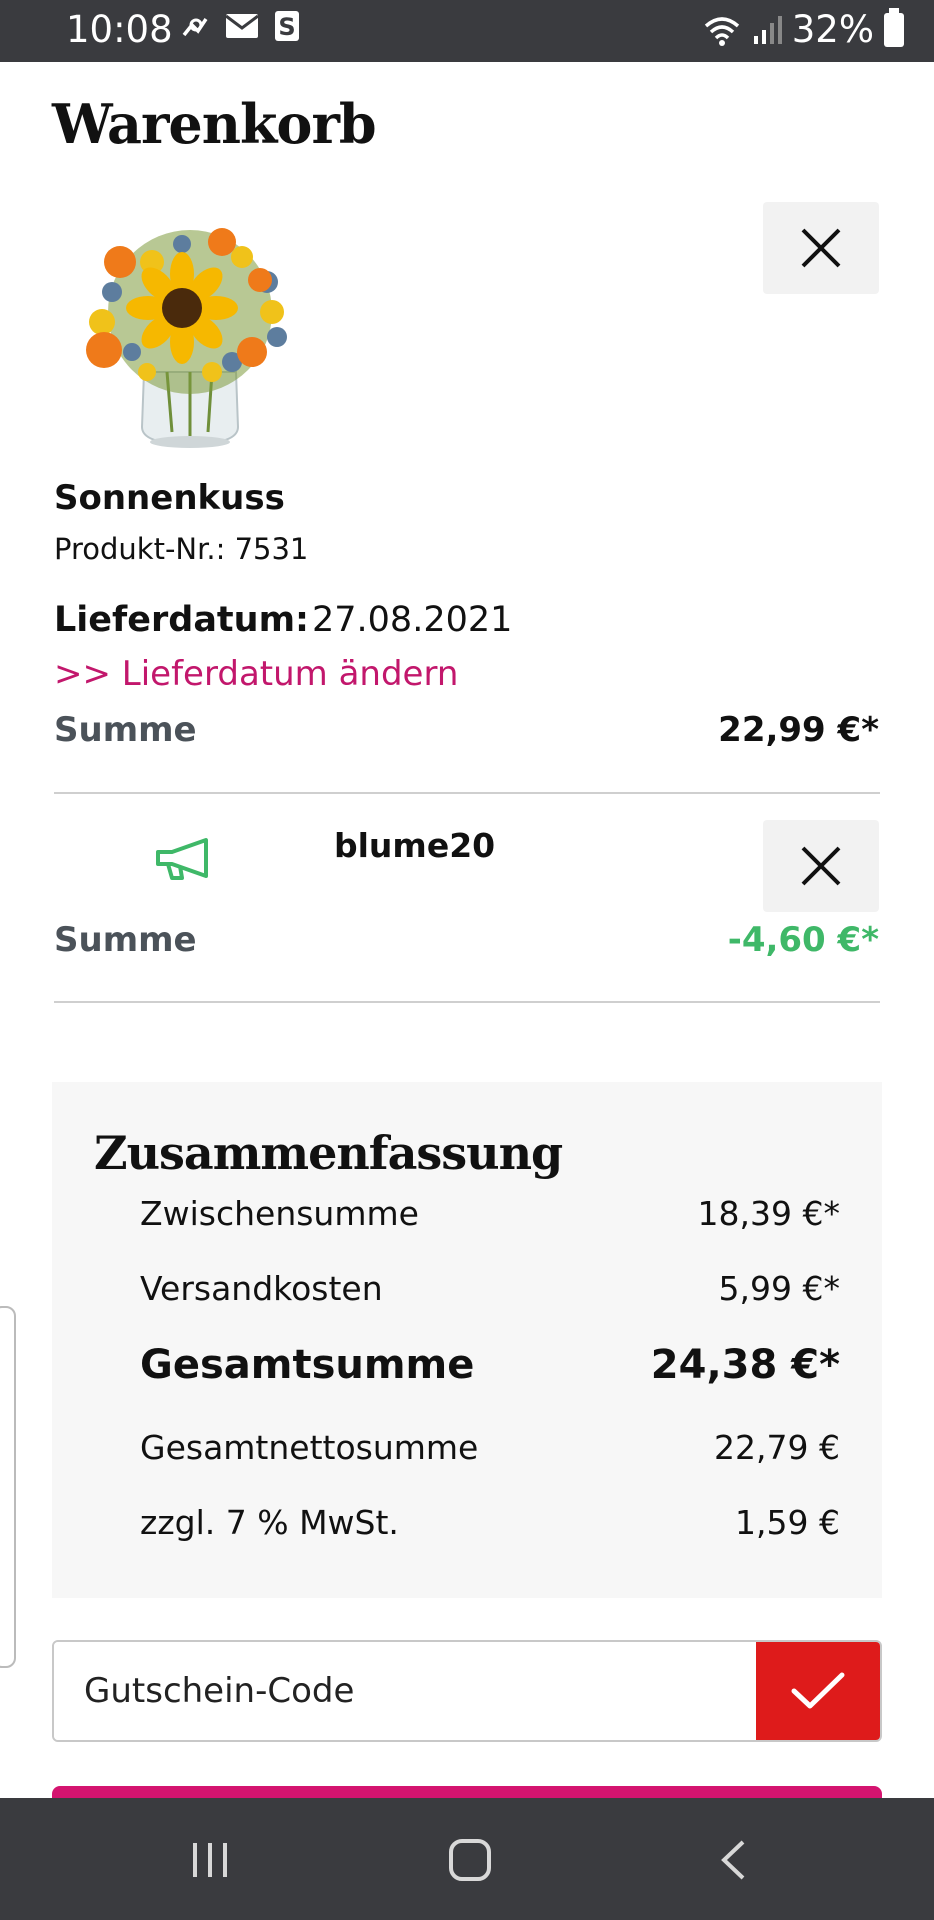 Image resolution: width=934 pixels, height=1920 pixels. Describe the element at coordinates (190, 336) in the screenshot. I see `product-image` at that location.